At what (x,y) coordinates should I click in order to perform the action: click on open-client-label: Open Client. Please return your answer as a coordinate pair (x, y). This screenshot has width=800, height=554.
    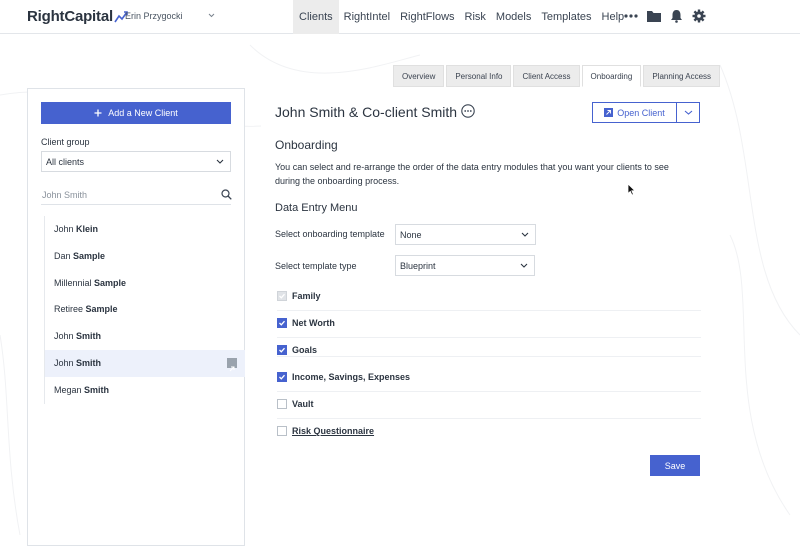
    Looking at the image, I should click on (641, 112).